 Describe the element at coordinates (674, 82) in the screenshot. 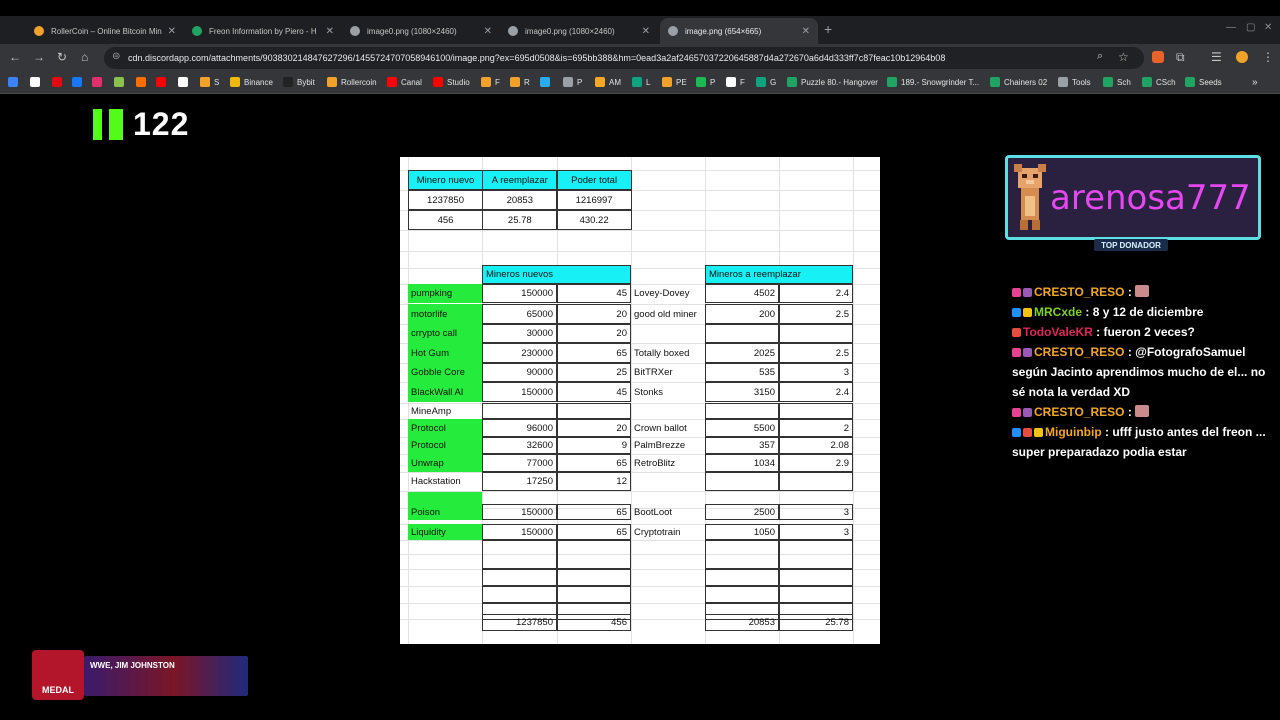

I see `bookmark-item: PE` at that location.